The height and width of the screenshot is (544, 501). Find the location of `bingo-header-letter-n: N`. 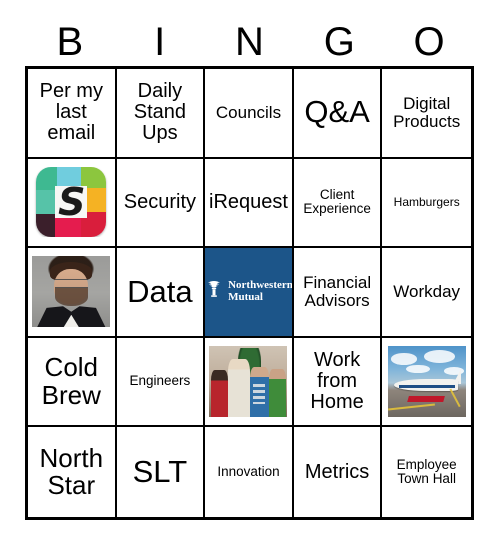

bingo-header-letter-n: N is located at coordinates (249, 42).